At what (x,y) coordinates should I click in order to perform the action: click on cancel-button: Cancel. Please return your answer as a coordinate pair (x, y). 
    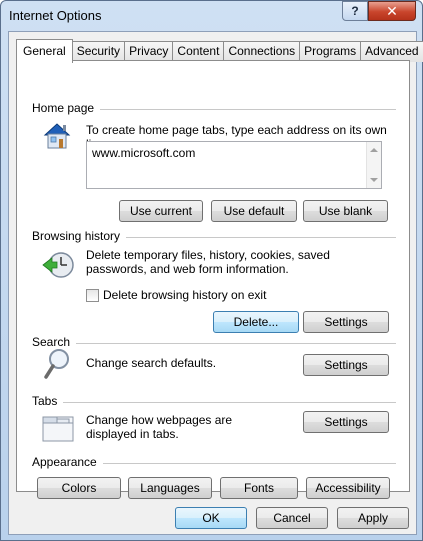
    Looking at the image, I should click on (292, 518).